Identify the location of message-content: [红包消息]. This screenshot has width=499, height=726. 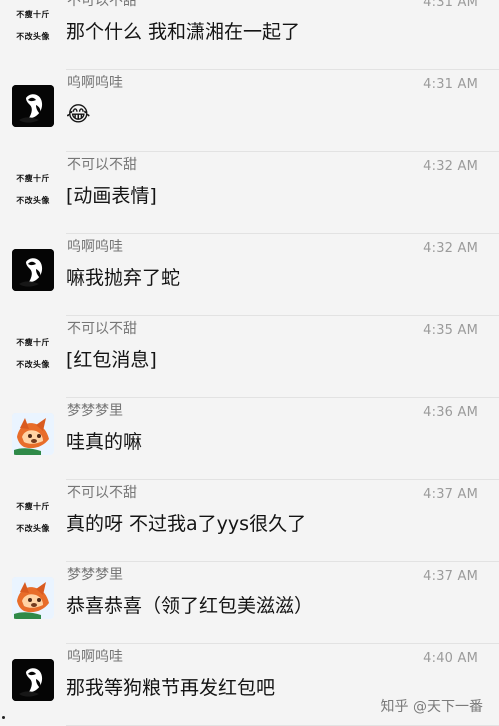
(111, 360).